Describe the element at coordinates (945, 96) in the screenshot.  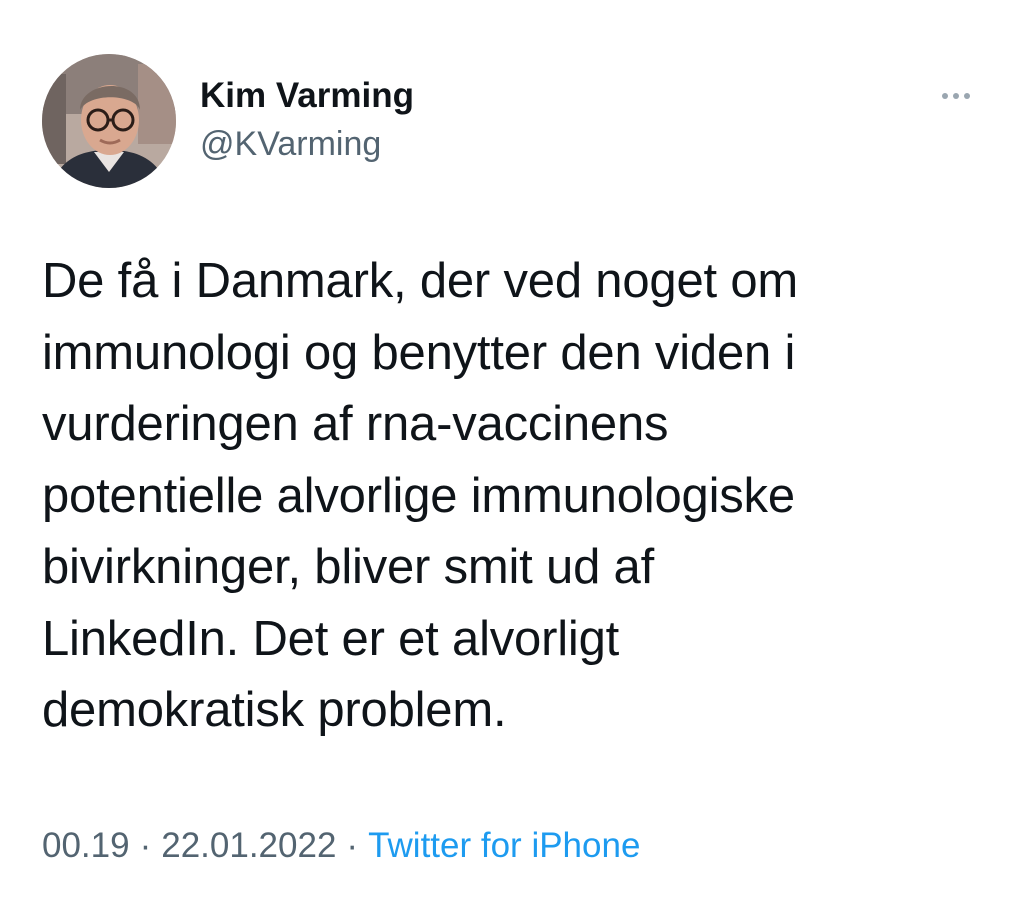
I see `more-horizontal-icon` at that location.